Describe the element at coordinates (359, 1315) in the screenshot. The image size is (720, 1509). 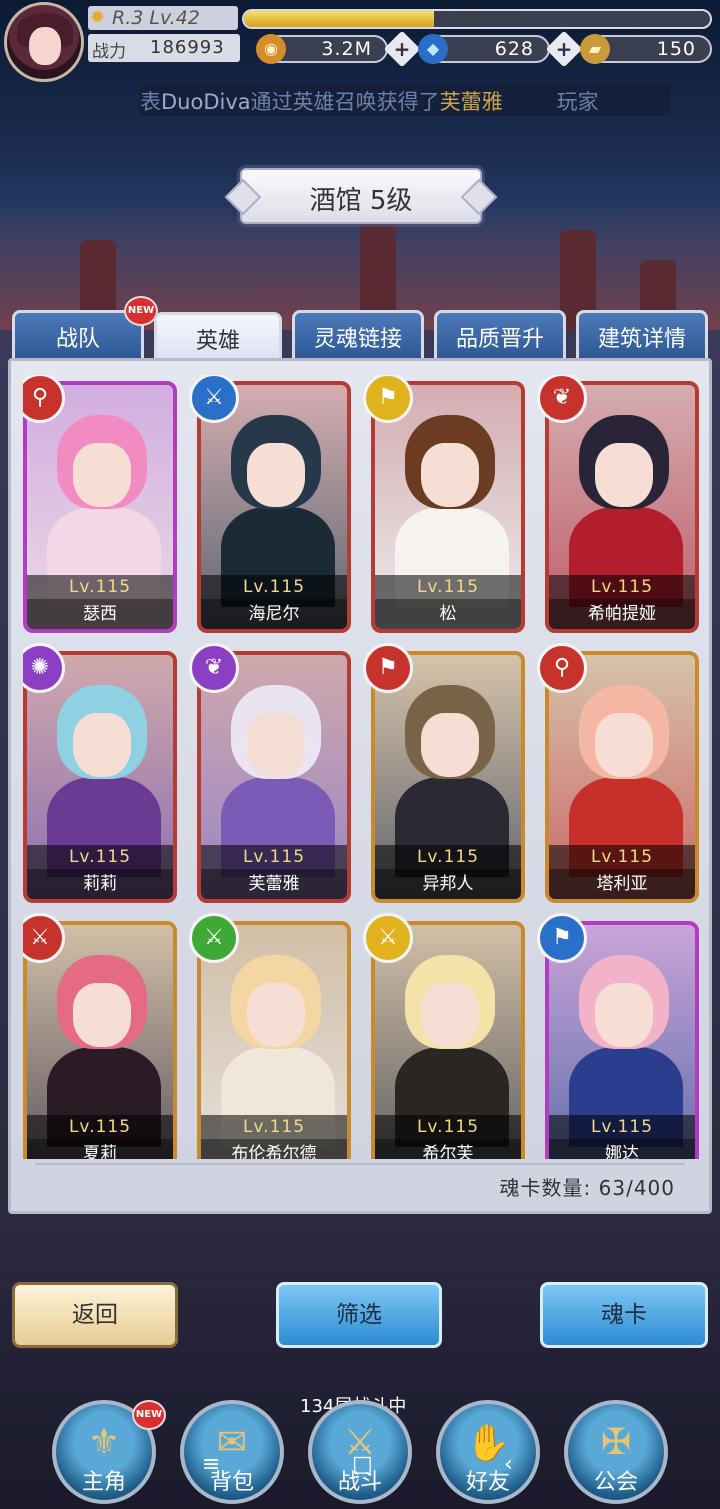
I see `filter-button: 筛选` at that location.